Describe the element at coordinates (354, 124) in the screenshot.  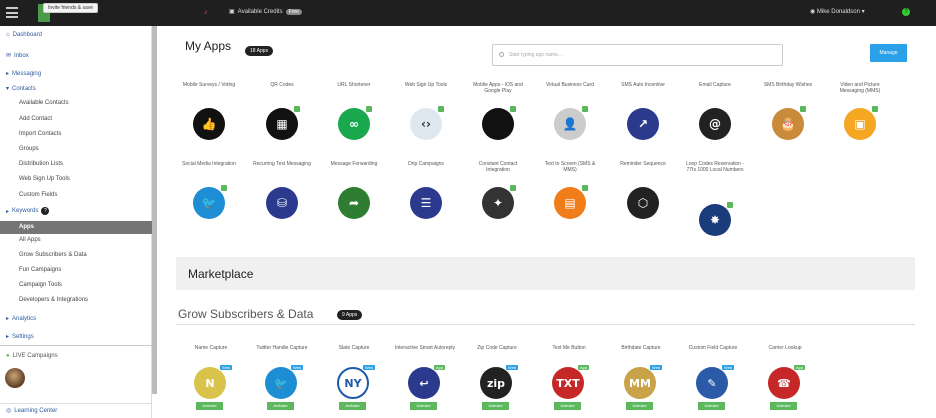
I see `app-icon: ∞` at that location.